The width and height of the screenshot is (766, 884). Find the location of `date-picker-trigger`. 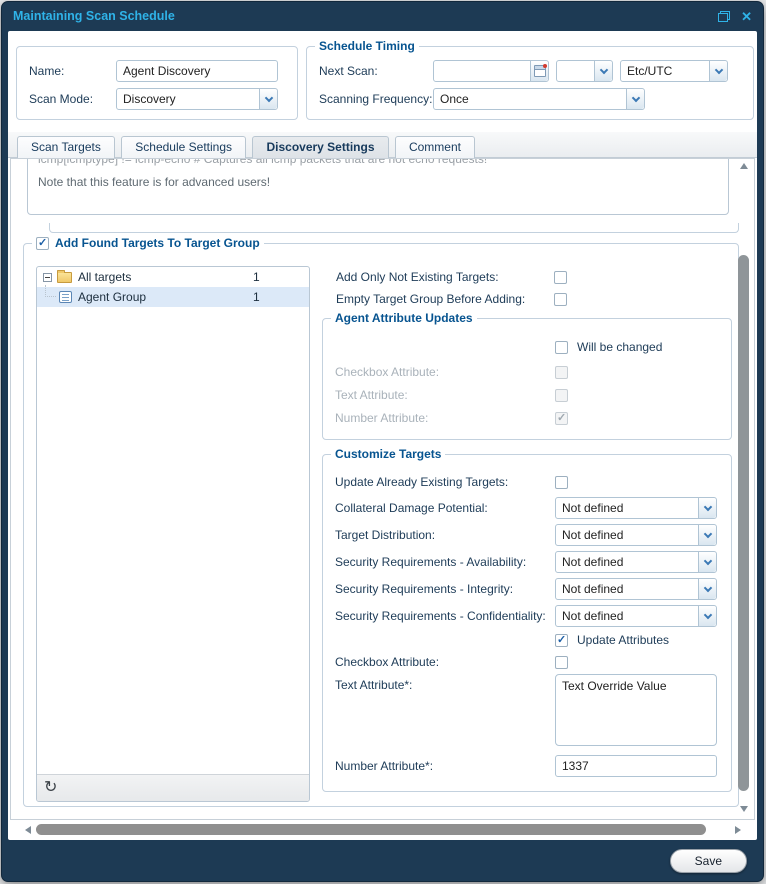

date-picker-trigger is located at coordinates (539, 71).